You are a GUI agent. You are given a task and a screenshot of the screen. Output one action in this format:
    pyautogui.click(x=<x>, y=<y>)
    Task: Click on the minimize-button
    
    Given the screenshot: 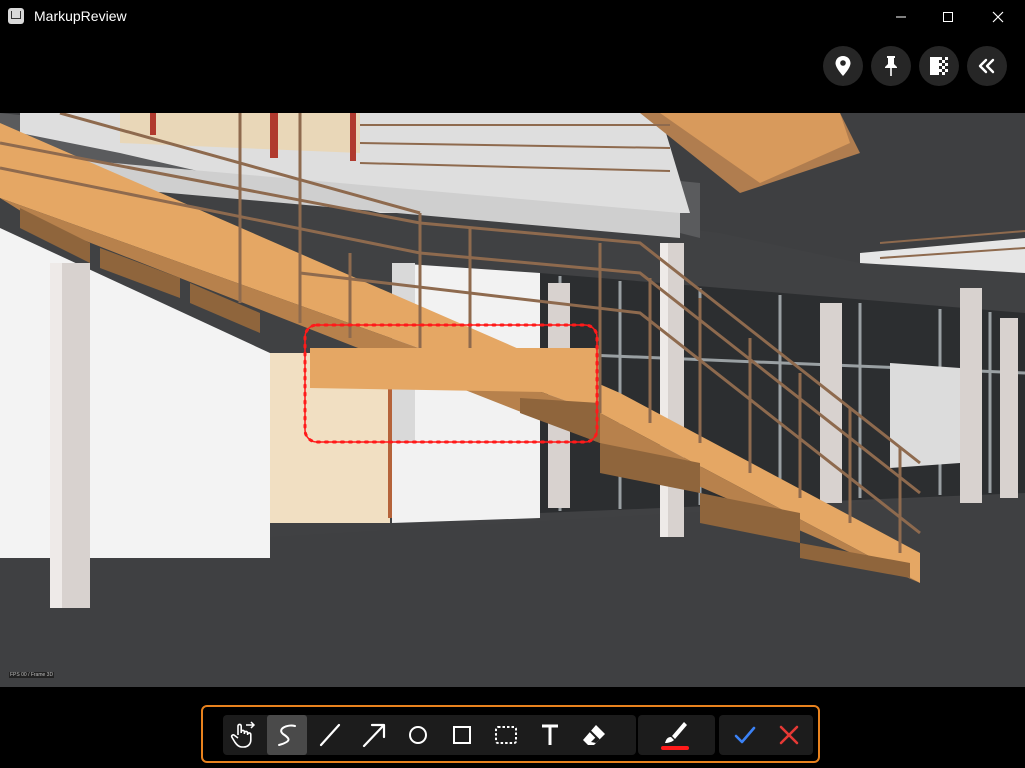 What is the action you would take?
    pyautogui.click(x=901, y=16)
    